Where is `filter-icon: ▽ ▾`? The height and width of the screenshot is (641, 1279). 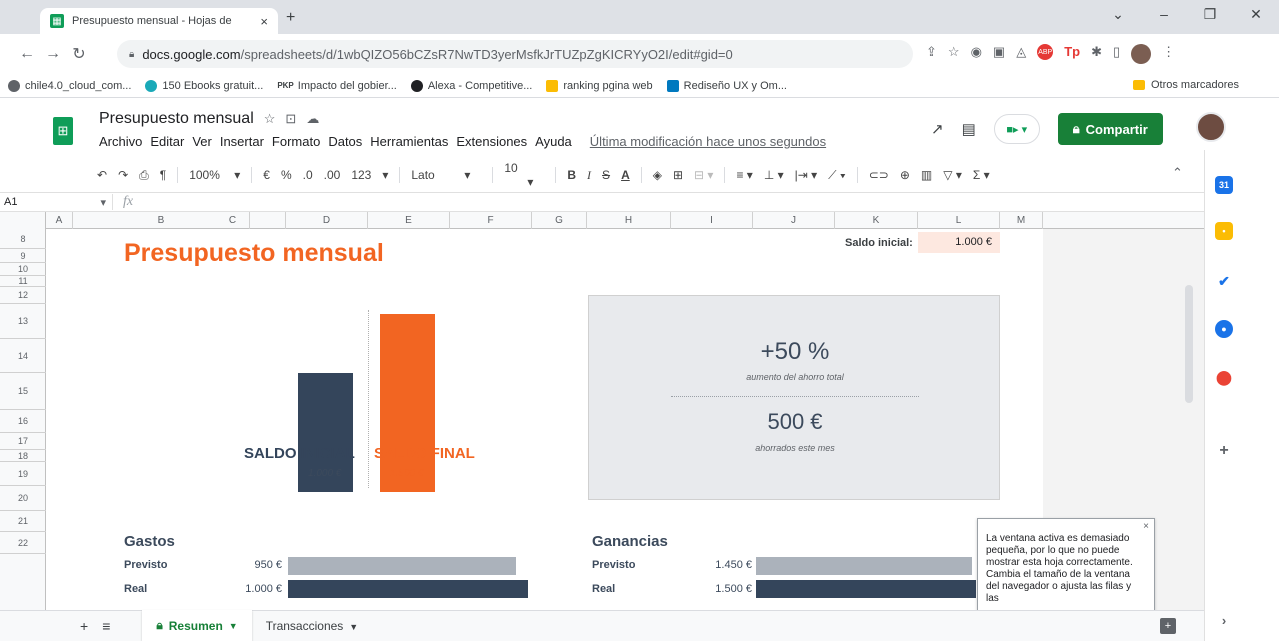 filter-icon: ▽ ▾ is located at coordinates (952, 175).